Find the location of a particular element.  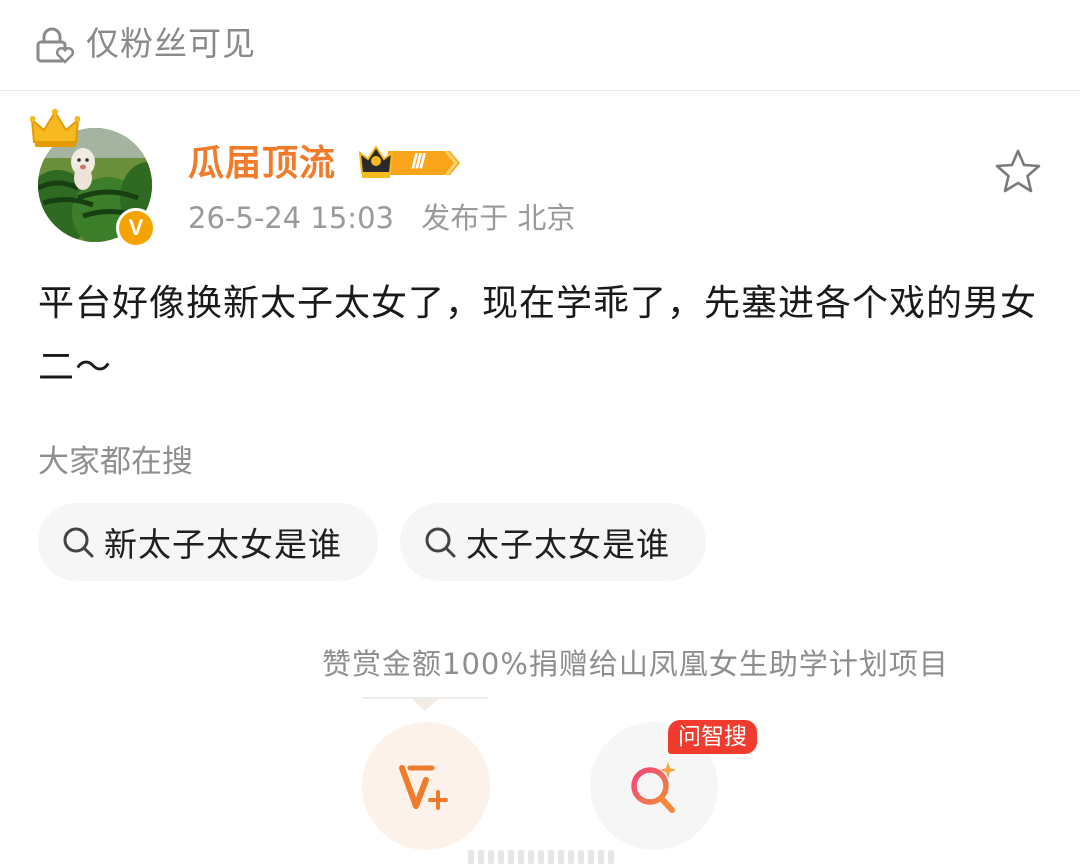

post-meta: 26-5-24 15:03 发布于 北京 is located at coordinates (381, 218).